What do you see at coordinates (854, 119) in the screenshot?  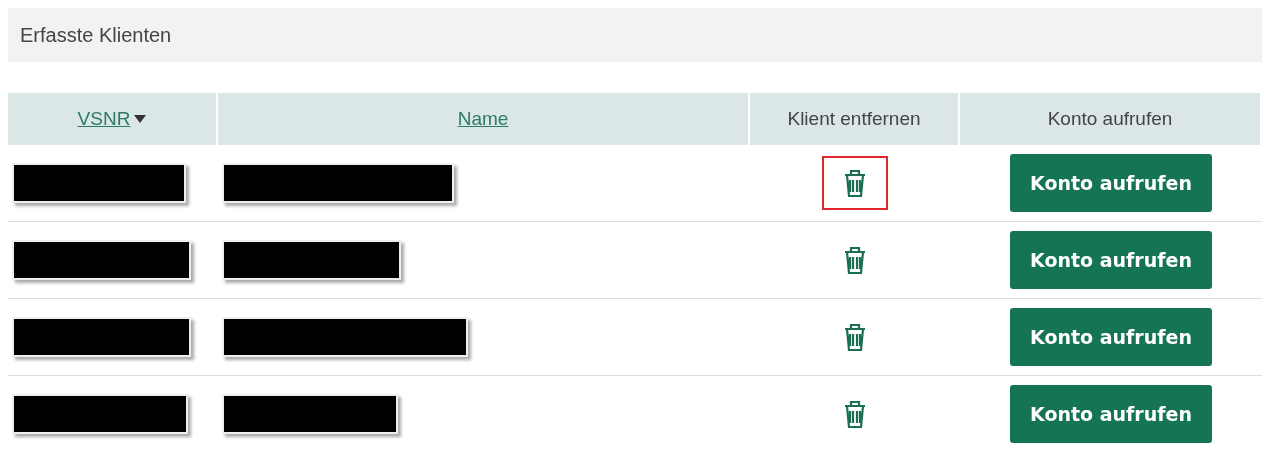 I see `header-text: Klient entfernen` at bounding box center [854, 119].